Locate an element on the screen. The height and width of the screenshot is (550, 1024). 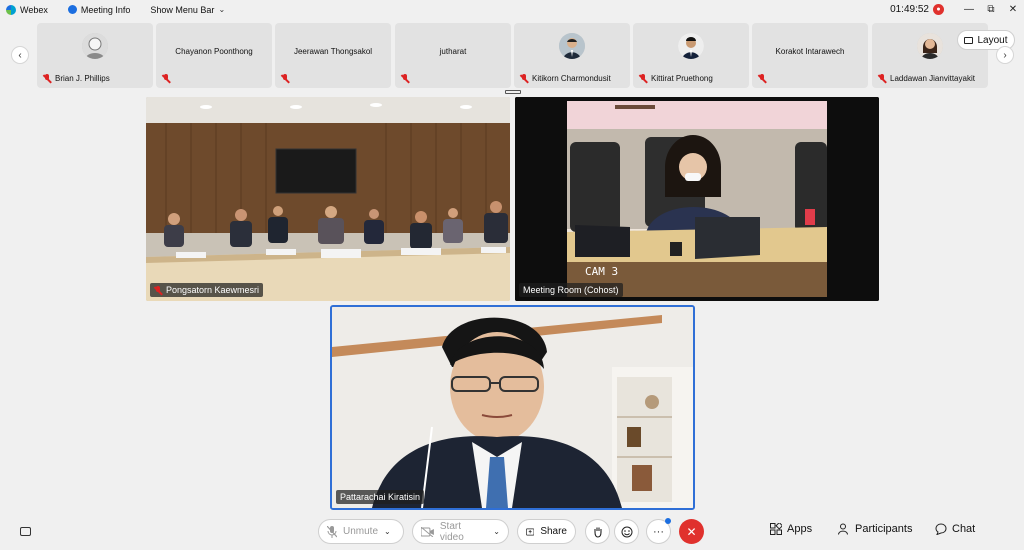
filmstrip-prev-button: ‹ is located at coordinates (20, 55).